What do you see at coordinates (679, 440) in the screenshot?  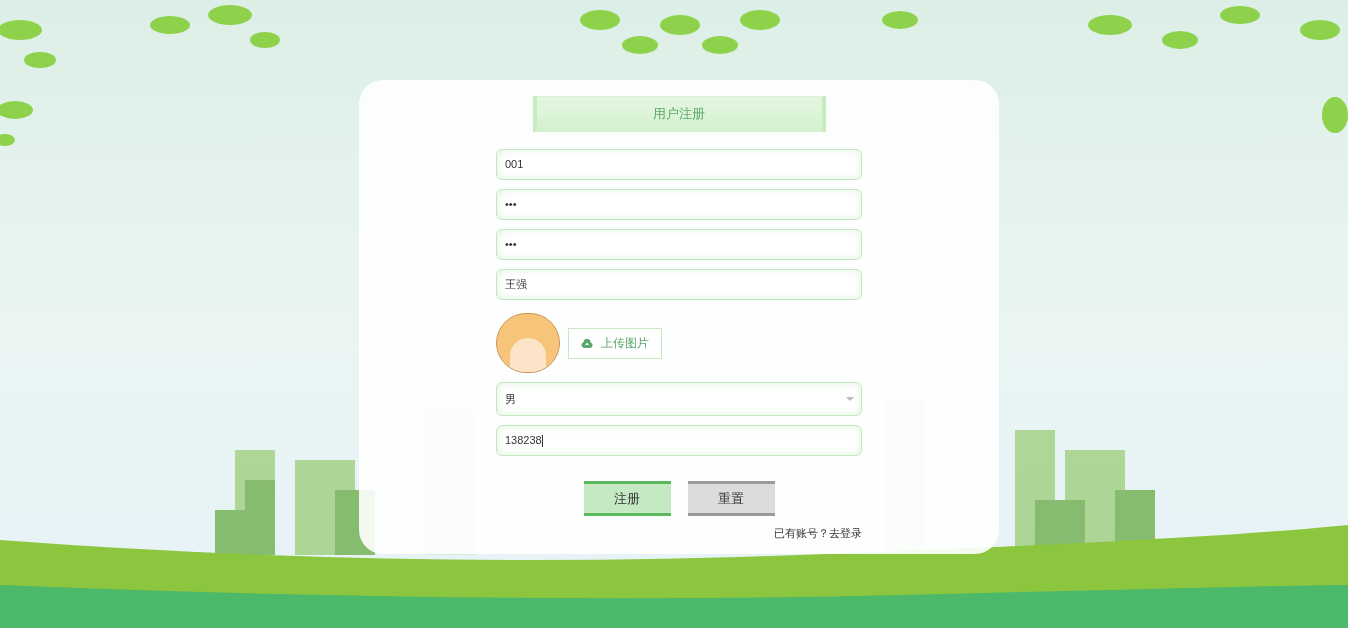 I see `input-field: 138238` at bounding box center [679, 440].